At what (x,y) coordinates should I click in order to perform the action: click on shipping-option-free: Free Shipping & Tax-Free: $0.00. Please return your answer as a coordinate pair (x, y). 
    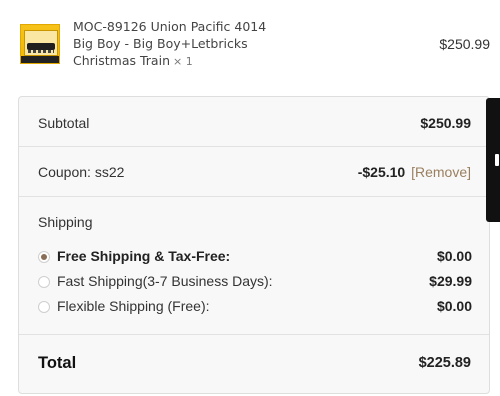
    Looking at the image, I should click on (255, 258).